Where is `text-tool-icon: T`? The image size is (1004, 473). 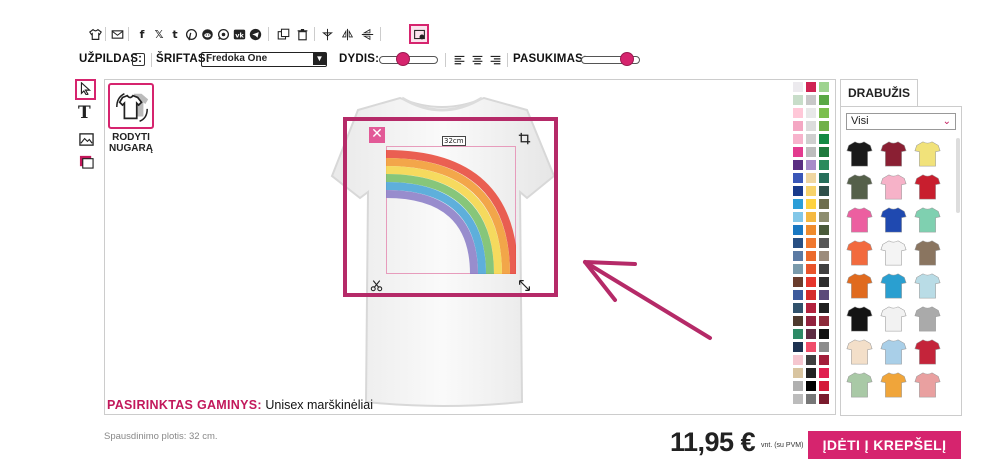
text-tool-icon: T is located at coordinates (84, 113).